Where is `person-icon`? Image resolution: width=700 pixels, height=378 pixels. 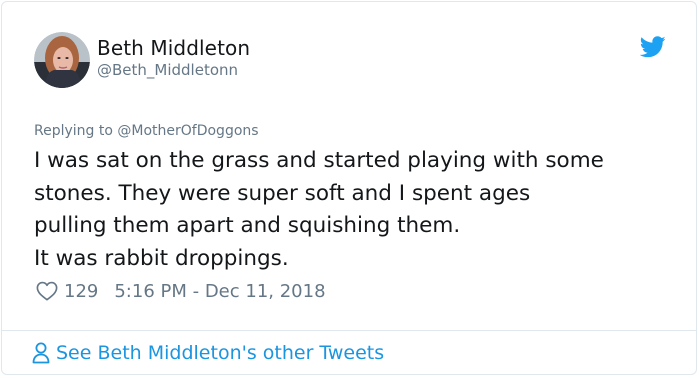 person-icon is located at coordinates (41, 353).